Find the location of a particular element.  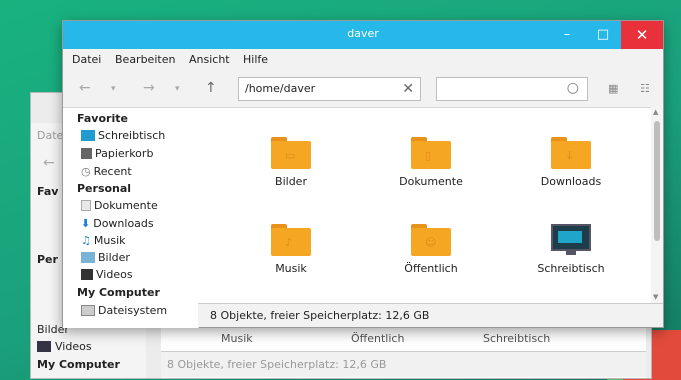

folder-pictures-icon: ▭ is located at coordinates (291, 153).